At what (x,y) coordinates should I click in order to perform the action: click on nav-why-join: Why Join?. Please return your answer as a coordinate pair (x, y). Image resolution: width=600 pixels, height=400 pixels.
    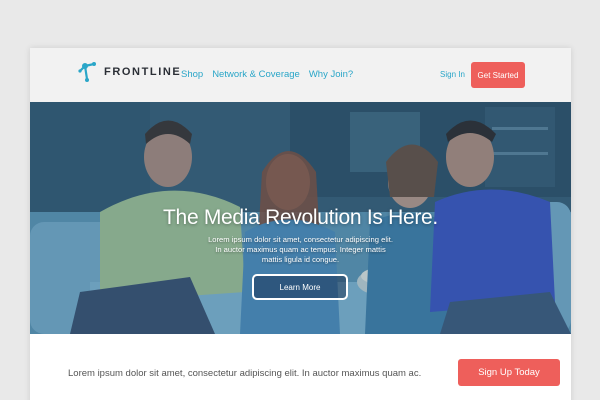
    Looking at the image, I should click on (331, 74).